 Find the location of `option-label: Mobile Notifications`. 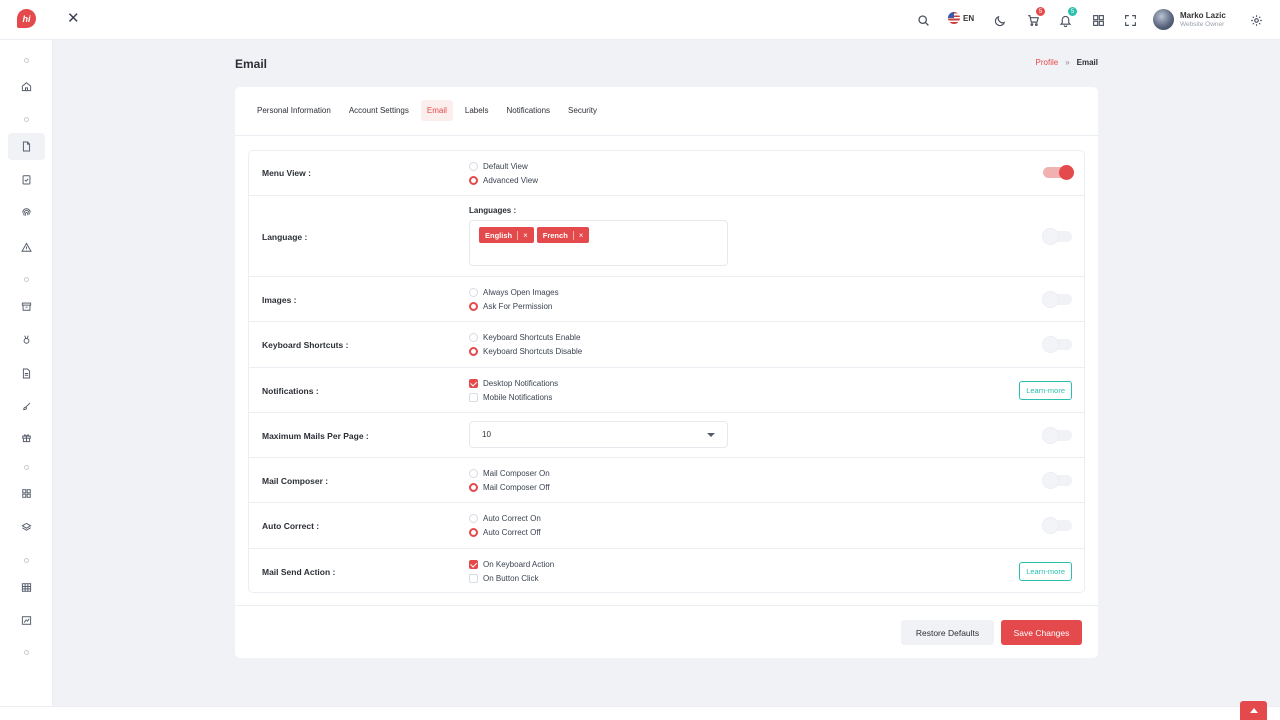

option-label: Mobile Notifications is located at coordinates (518, 397).